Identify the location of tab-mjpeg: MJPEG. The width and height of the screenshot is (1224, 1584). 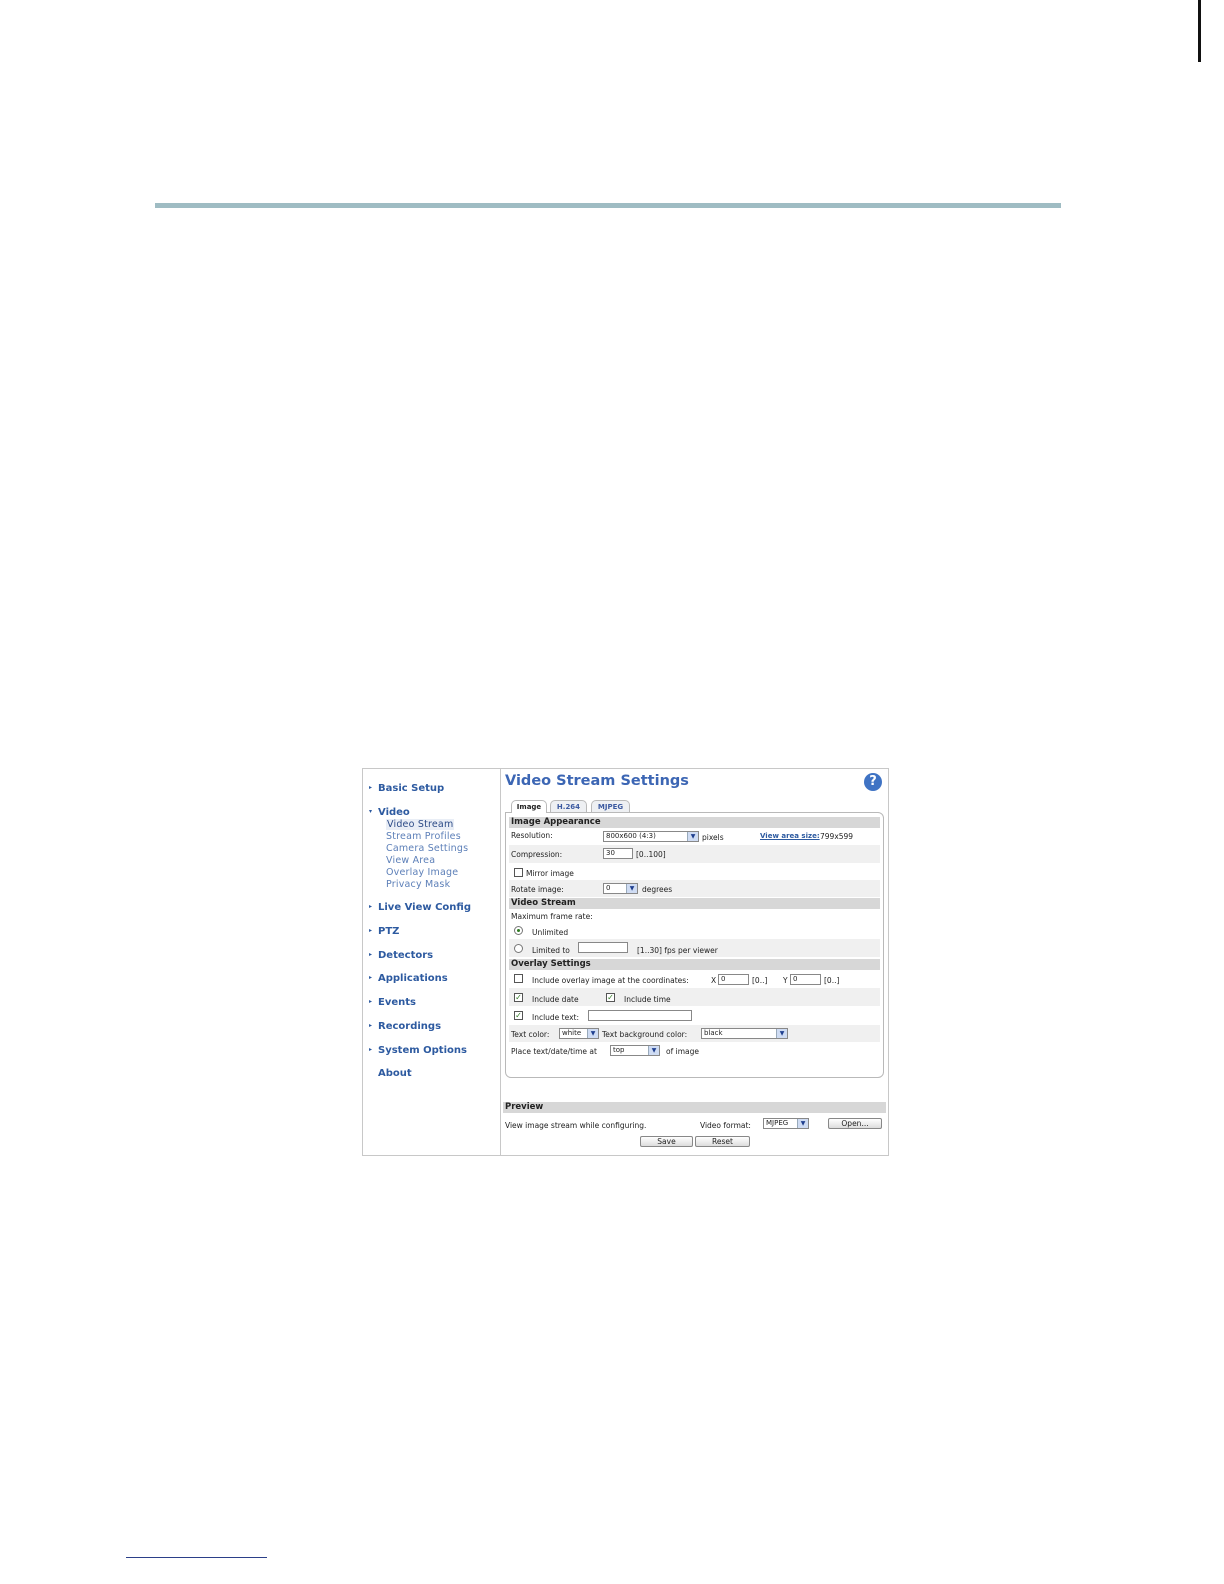
(610, 806).